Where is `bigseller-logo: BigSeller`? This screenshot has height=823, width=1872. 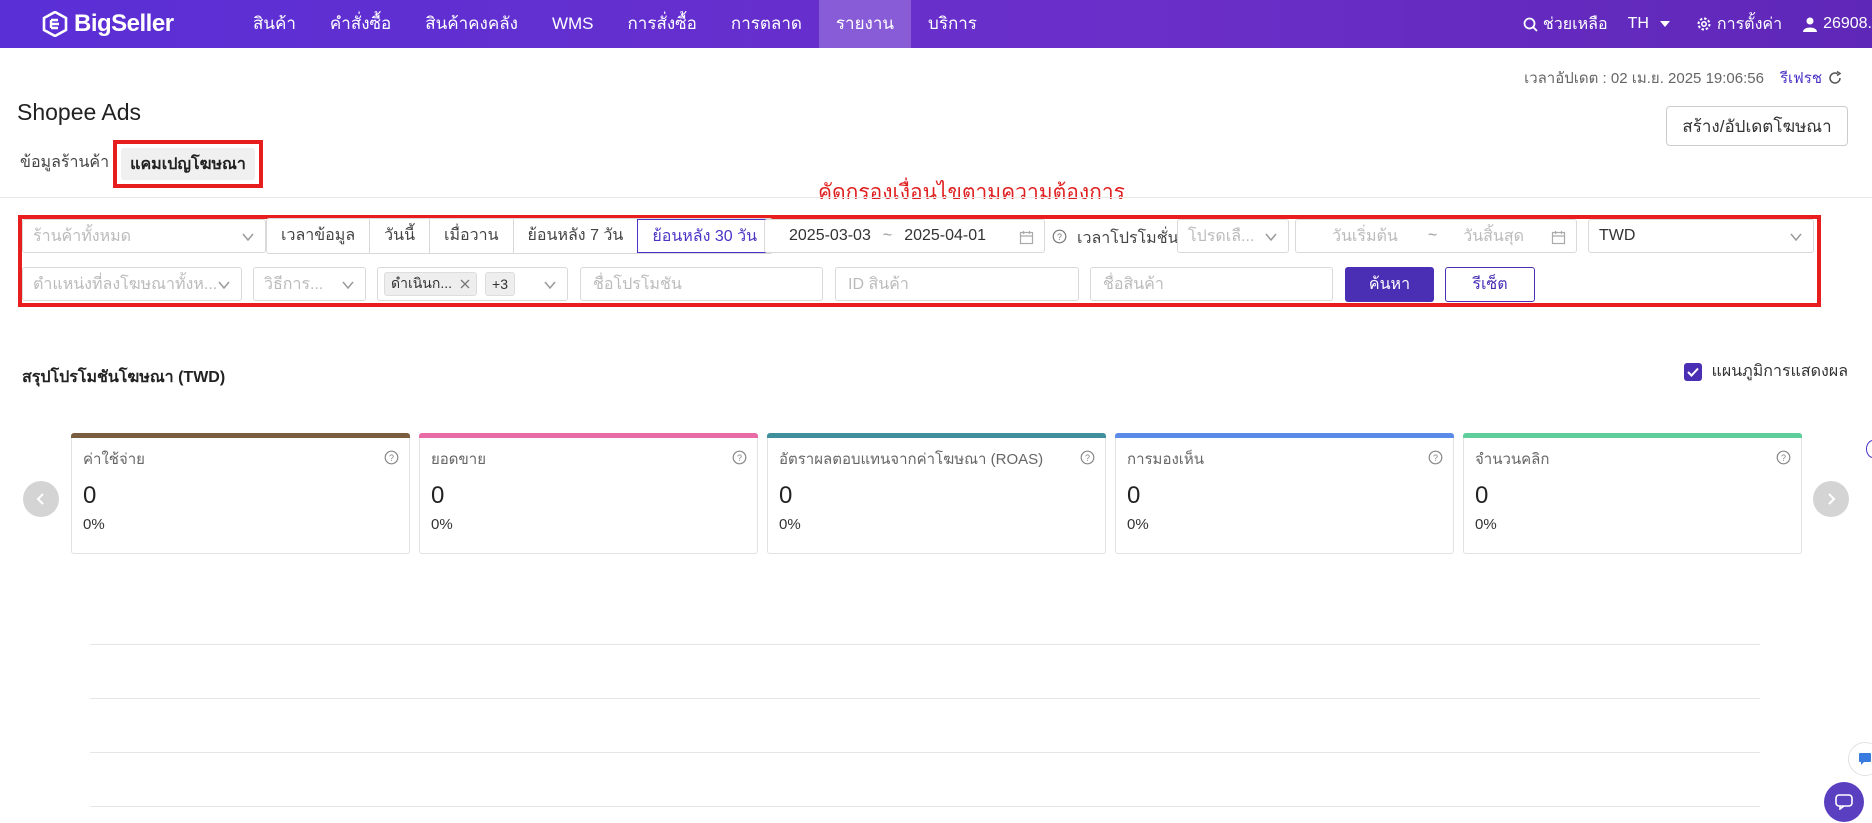 bigseller-logo: BigSeller is located at coordinates (108, 24).